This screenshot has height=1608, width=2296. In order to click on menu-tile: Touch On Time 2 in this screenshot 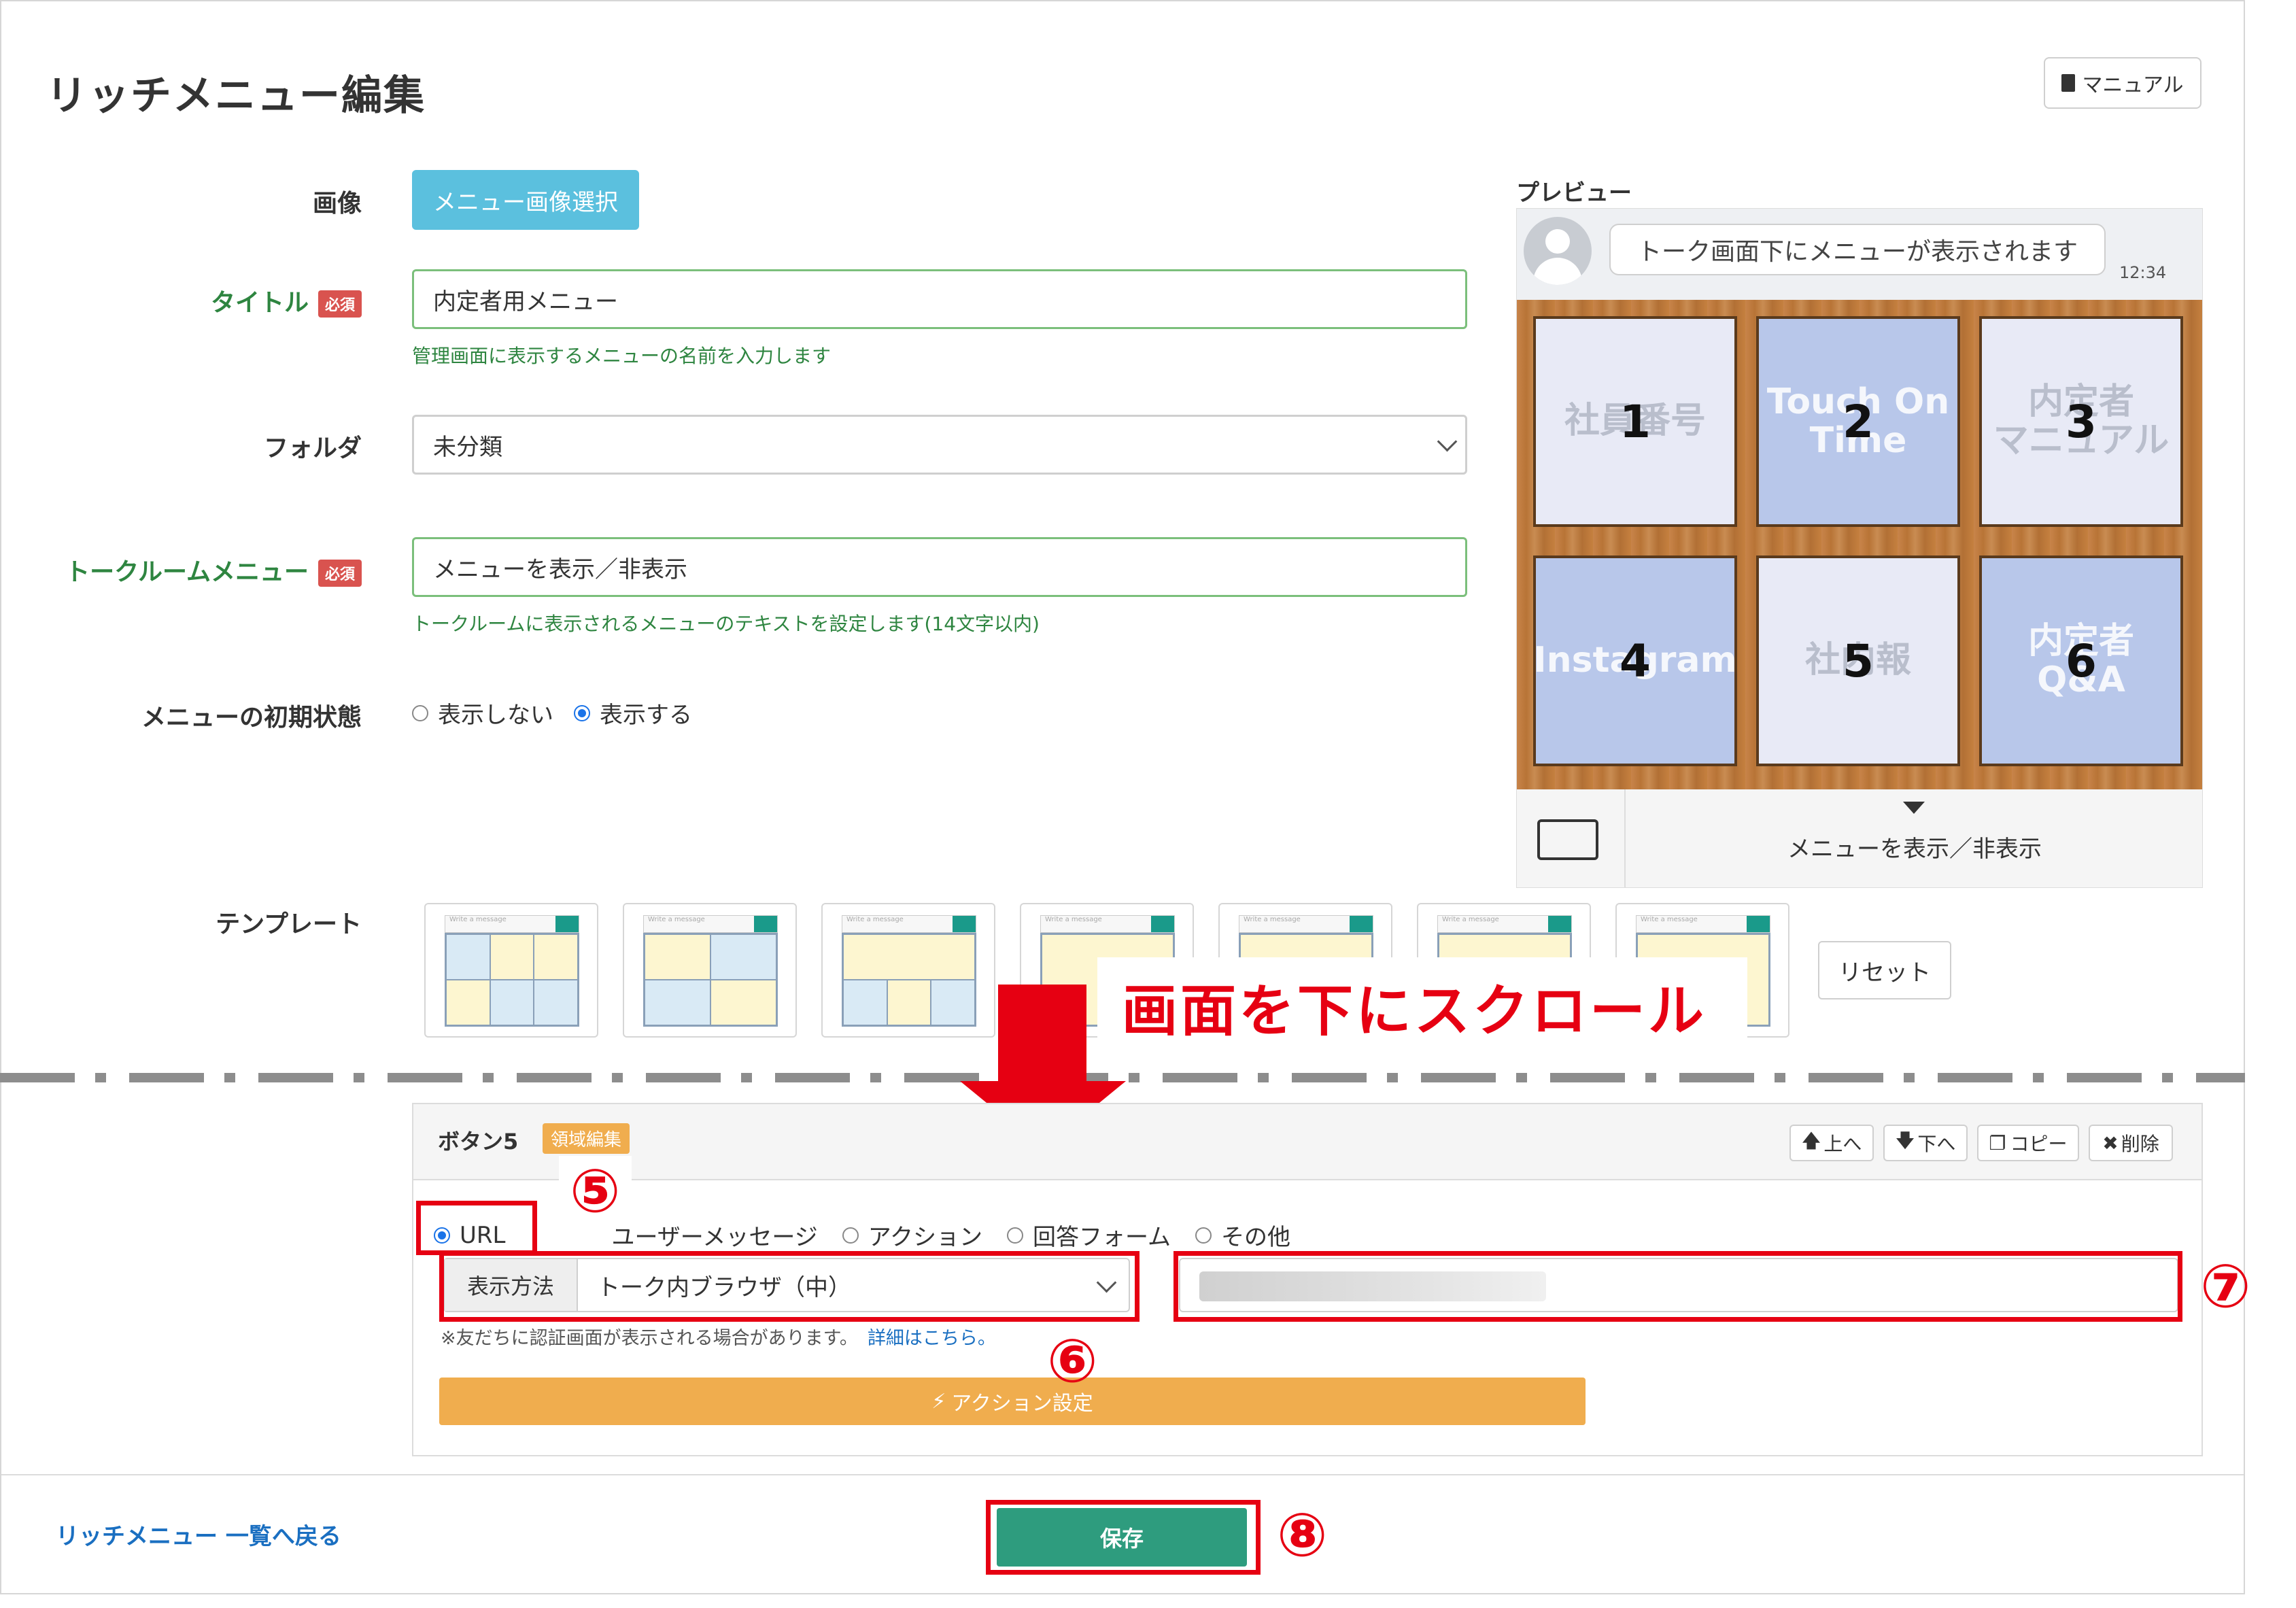, I will do `click(1858, 421)`.